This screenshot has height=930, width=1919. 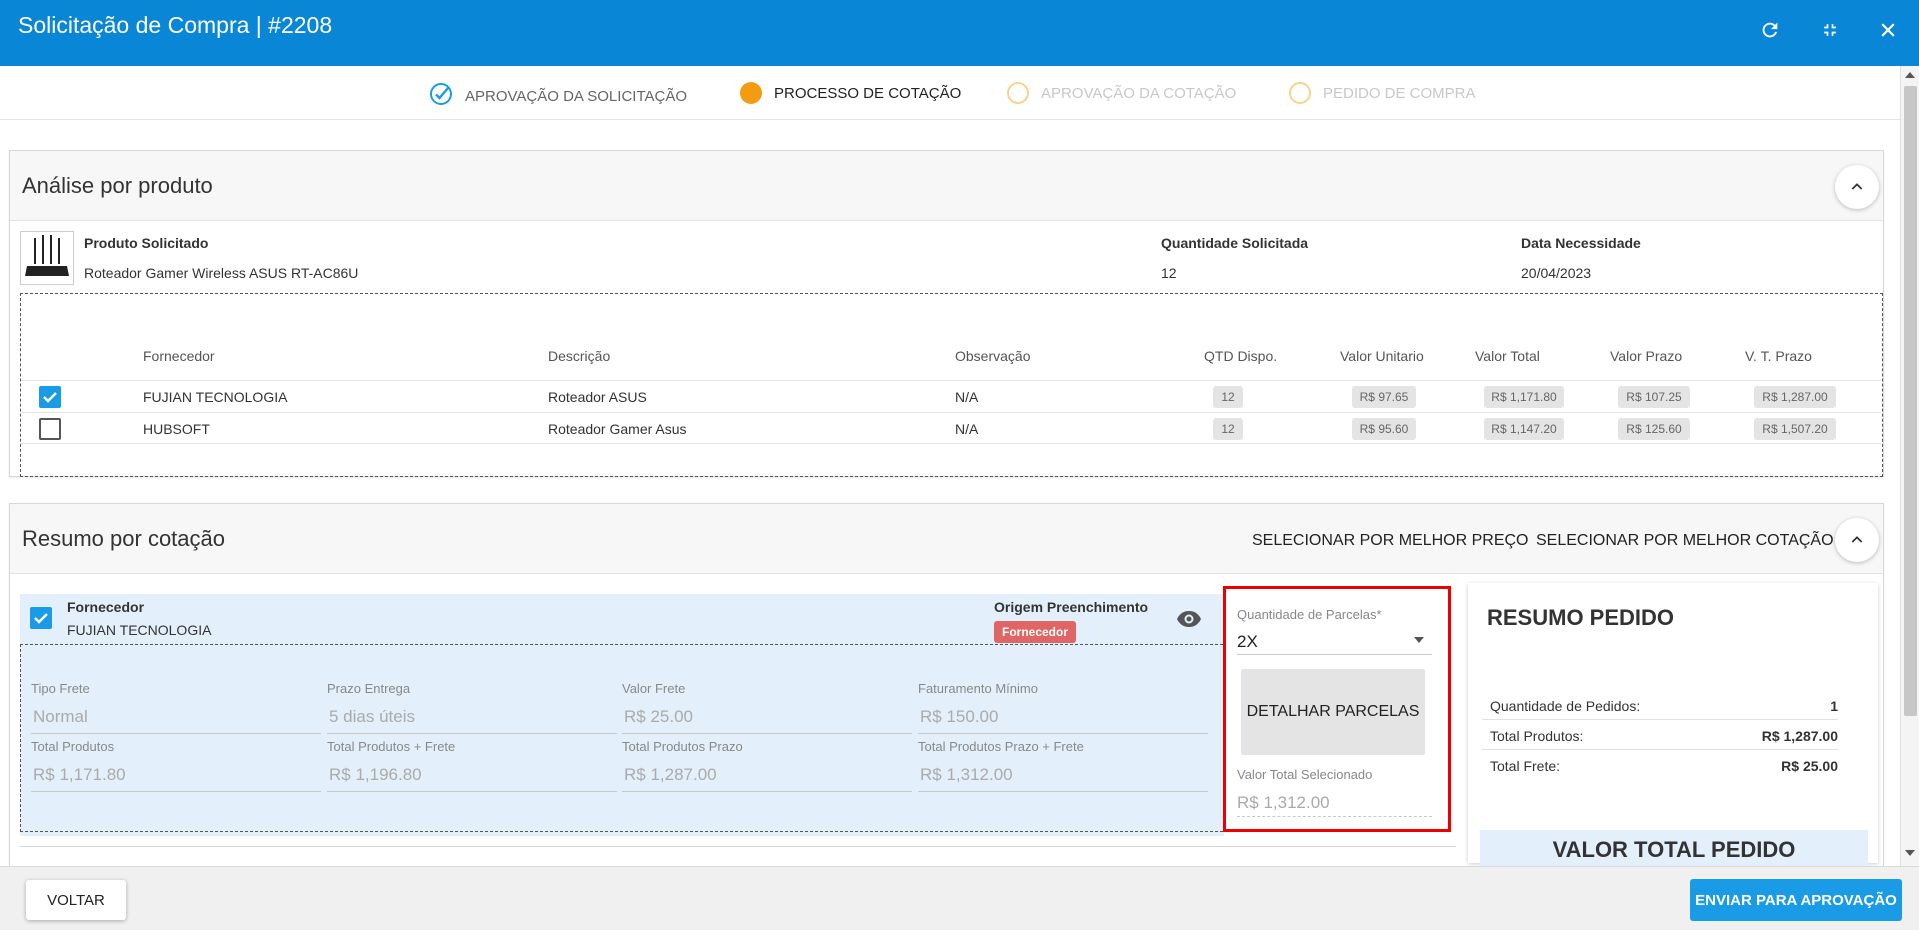 What do you see at coordinates (617, 429) in the screenshot?
I see `descricao-cell: Roteador Gamer Asus` at bounding box center [617, 429].